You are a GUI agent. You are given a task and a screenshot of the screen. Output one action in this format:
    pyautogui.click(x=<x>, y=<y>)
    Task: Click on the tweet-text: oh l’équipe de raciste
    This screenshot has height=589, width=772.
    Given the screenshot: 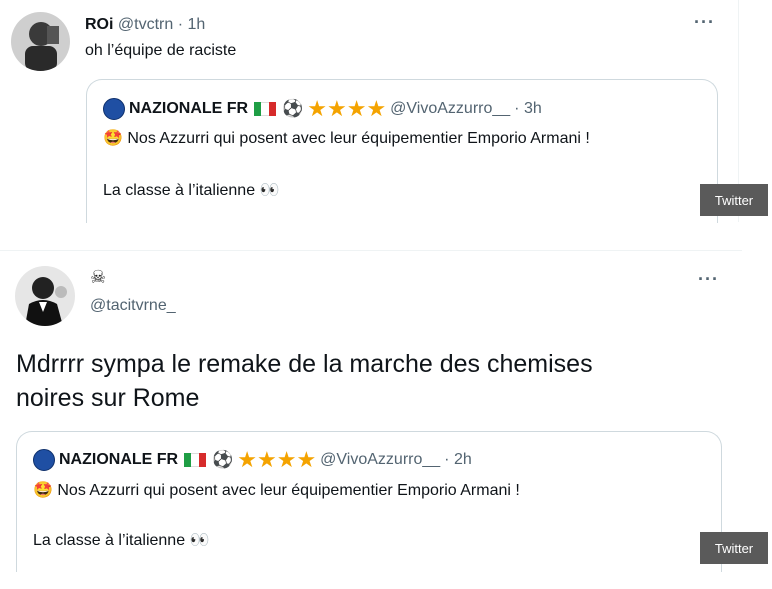 What is the action you would take?
    pyautogui.click(x=161, y=50)
    